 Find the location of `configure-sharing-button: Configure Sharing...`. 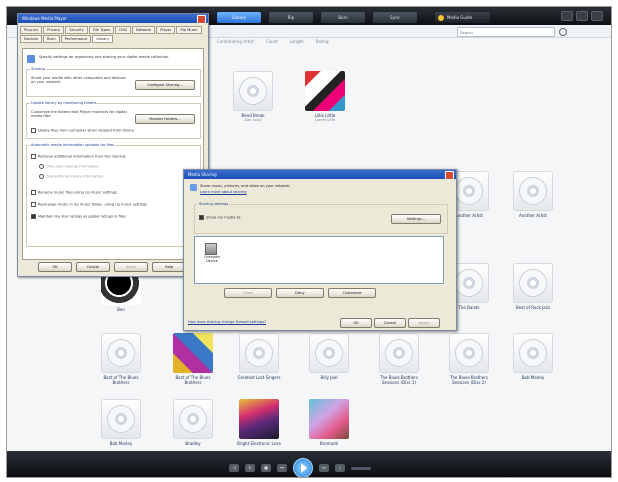

configure-sharing-button: Configure Sharing... is located at coordinates (165, 85).